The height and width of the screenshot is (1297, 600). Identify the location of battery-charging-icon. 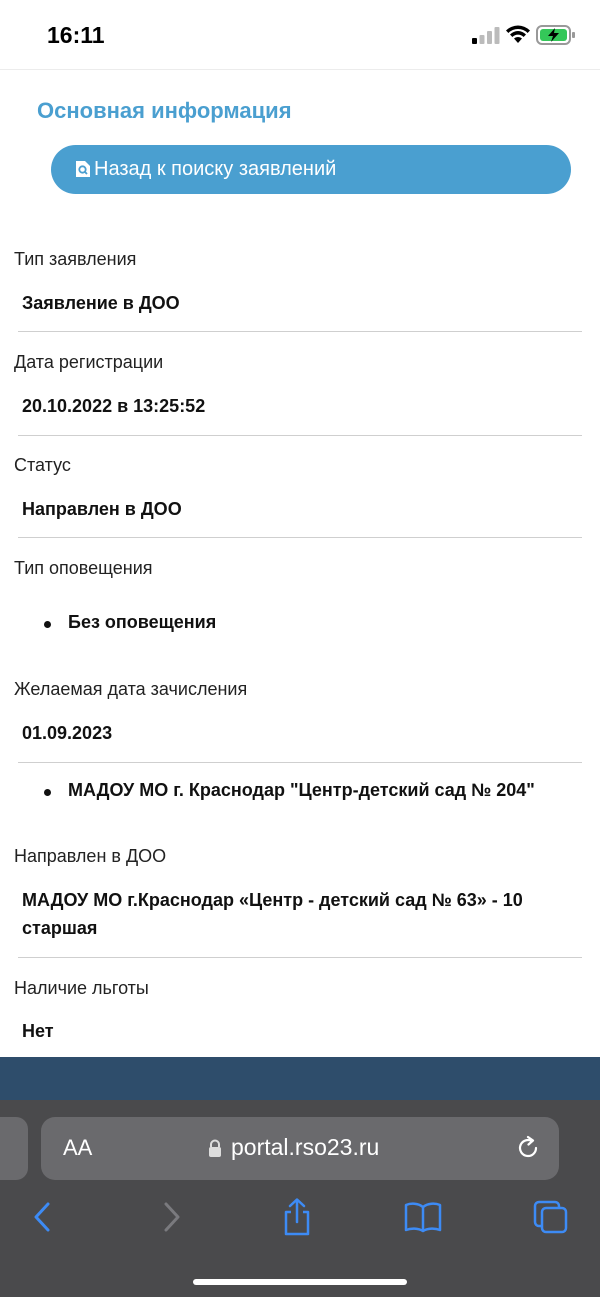
(555, 35).